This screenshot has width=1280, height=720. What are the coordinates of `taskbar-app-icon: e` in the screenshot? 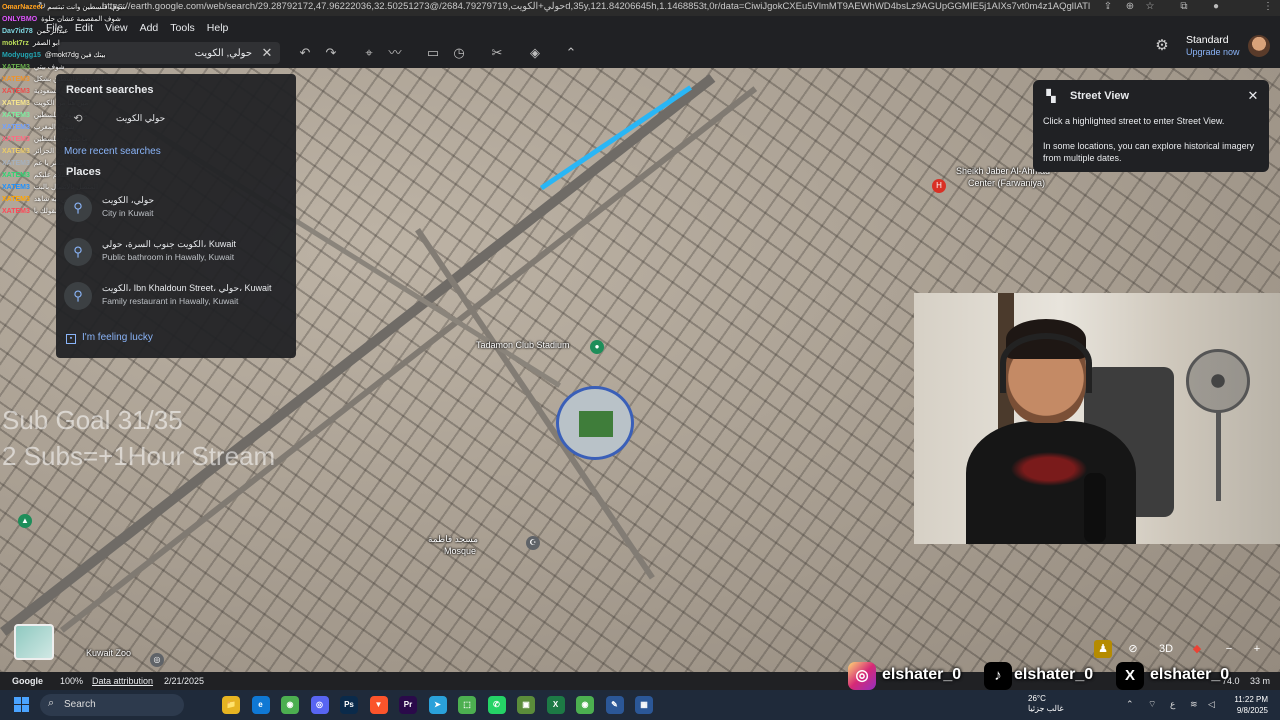 It's located at (260, 705).